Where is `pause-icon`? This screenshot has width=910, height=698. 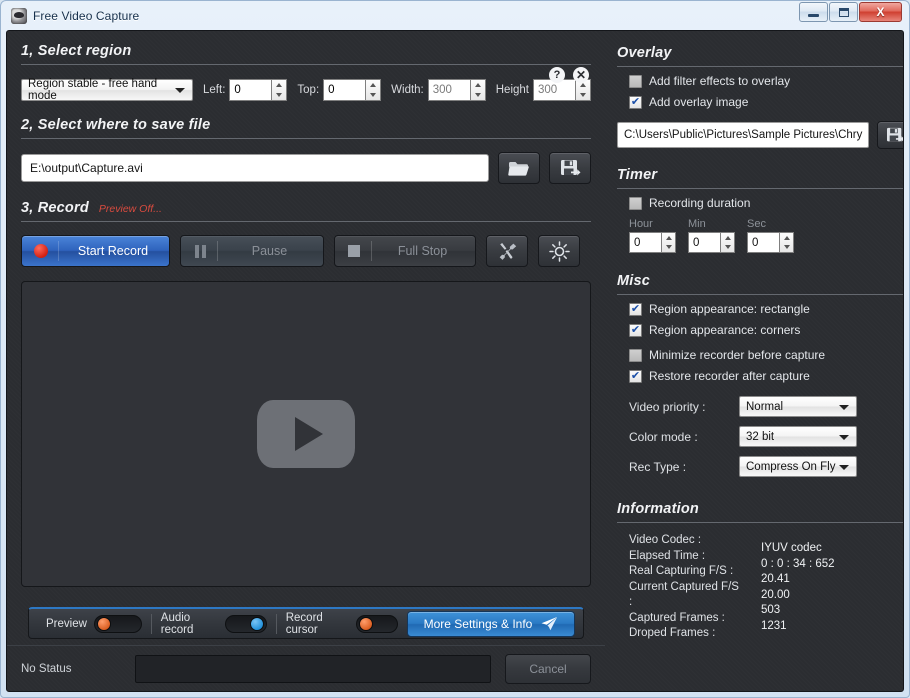
pause-icon is located at coordinates (200, 251).